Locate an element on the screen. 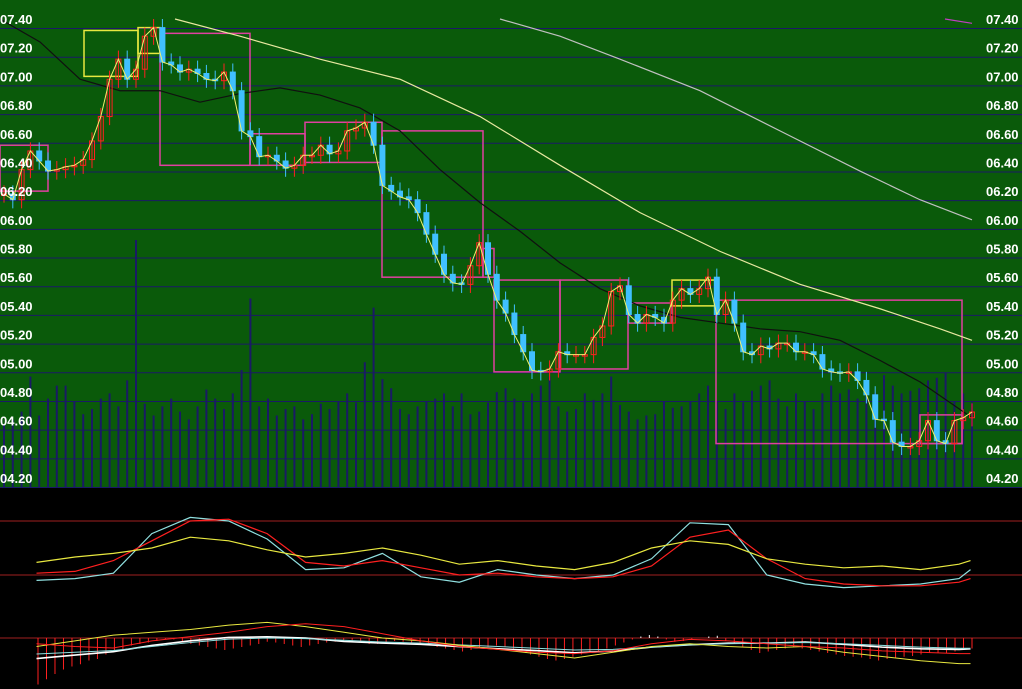 The width and height of the screenshot is (1022, 689). y-tick-label-right: 06.60 is located at coordinates (1002, 134).